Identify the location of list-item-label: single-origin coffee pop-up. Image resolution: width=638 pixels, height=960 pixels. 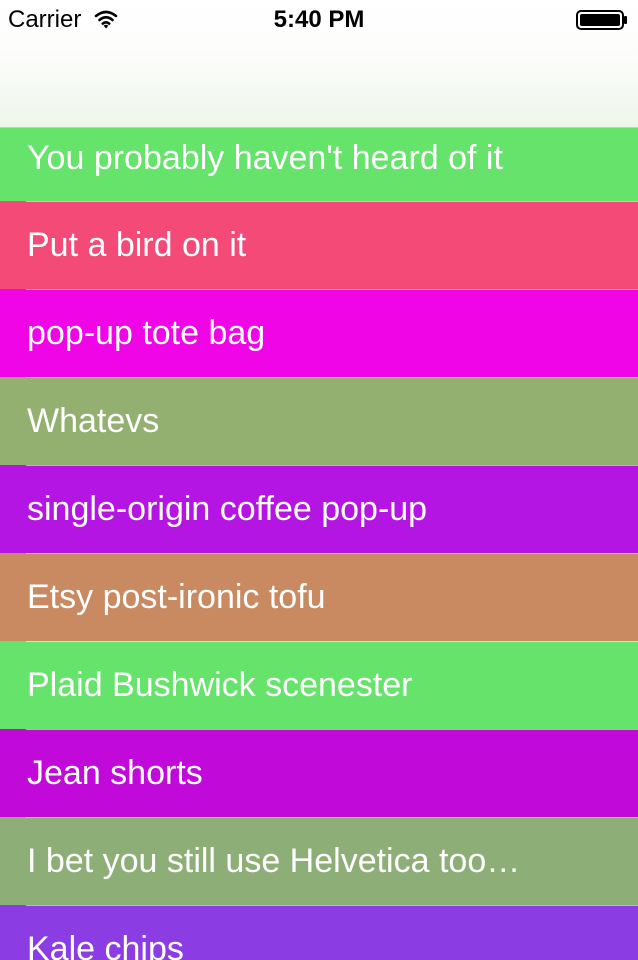
(227, 509).